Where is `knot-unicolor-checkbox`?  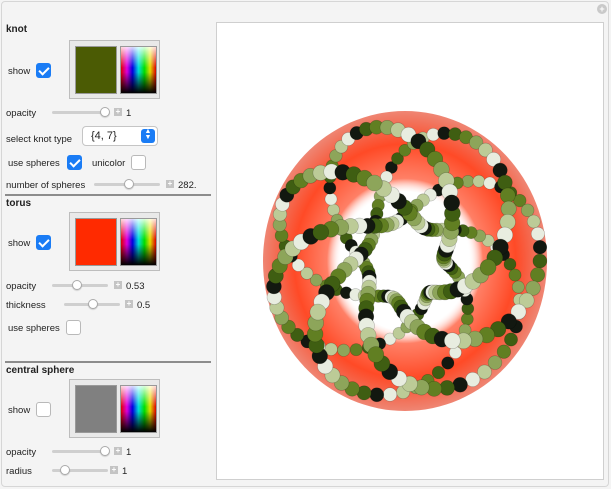 knot-unicolor-checkbox is located at coordinates (138, 162).